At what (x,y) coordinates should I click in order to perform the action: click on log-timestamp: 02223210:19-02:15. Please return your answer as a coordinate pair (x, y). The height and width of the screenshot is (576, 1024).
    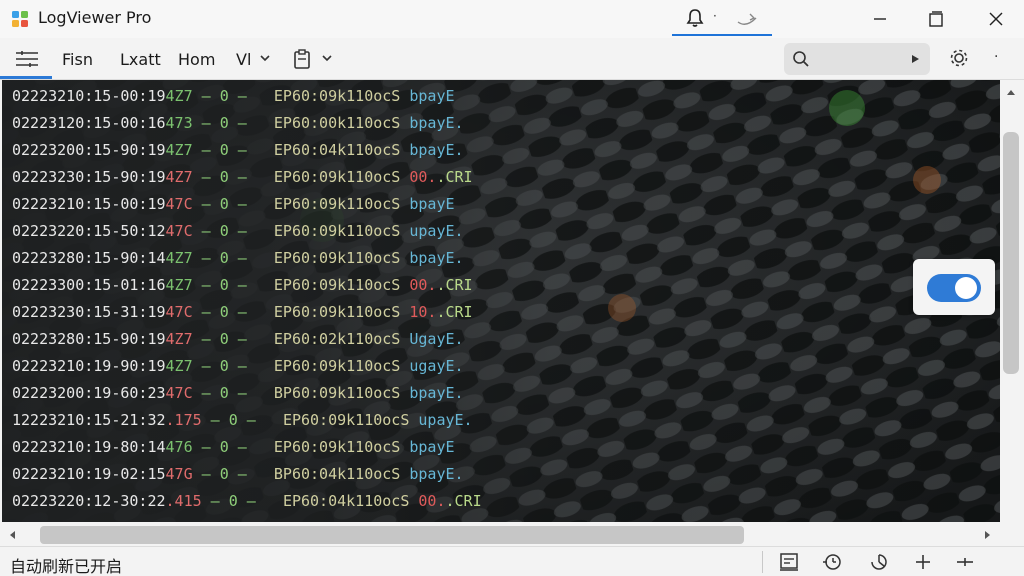
    Looking at the image, I should click on (89, 474).